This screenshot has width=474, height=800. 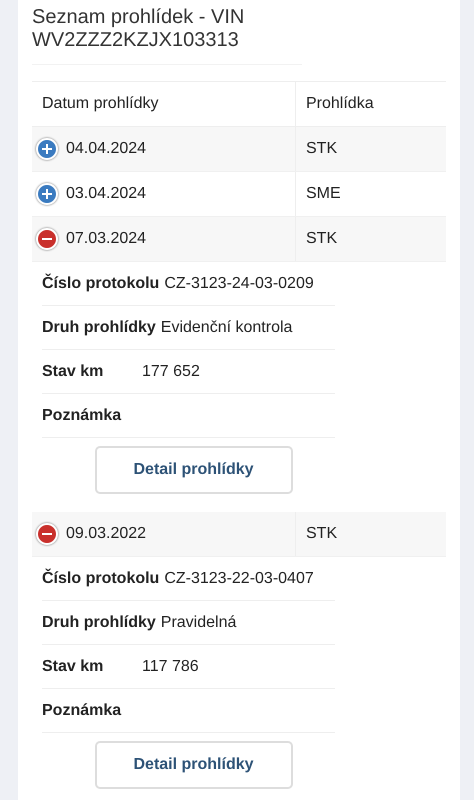 What do you see at coordinates (226, 327) in the screenshot?
I see `detail-value: Evidenční kontrola` at bounding box center [226, 327].